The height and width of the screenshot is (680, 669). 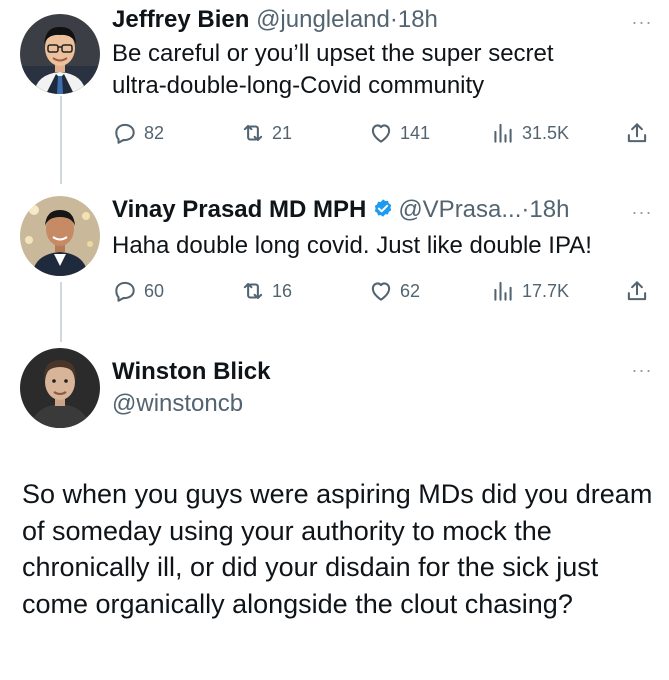 I want to click on reply-count: 82, so click(x=154, y=133).